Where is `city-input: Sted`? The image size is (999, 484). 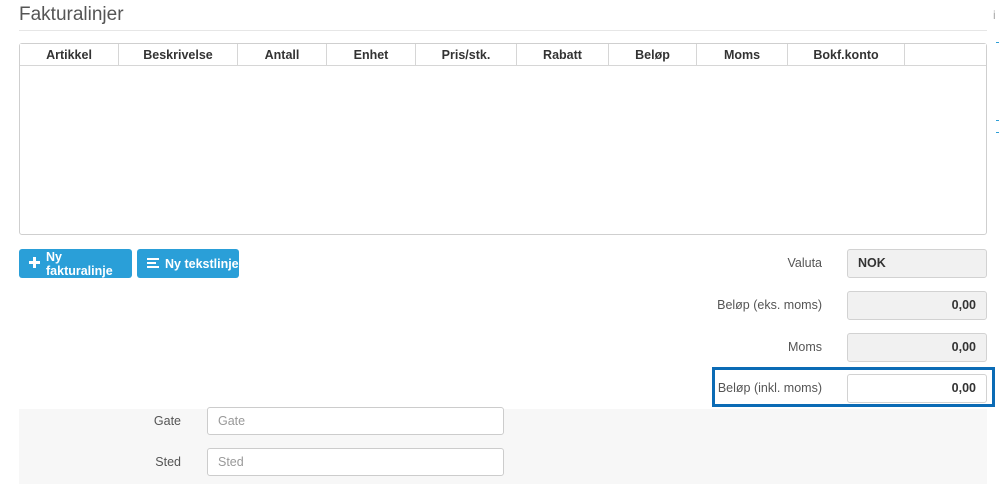
city-input: Sted is located at coordinates (355, 462).